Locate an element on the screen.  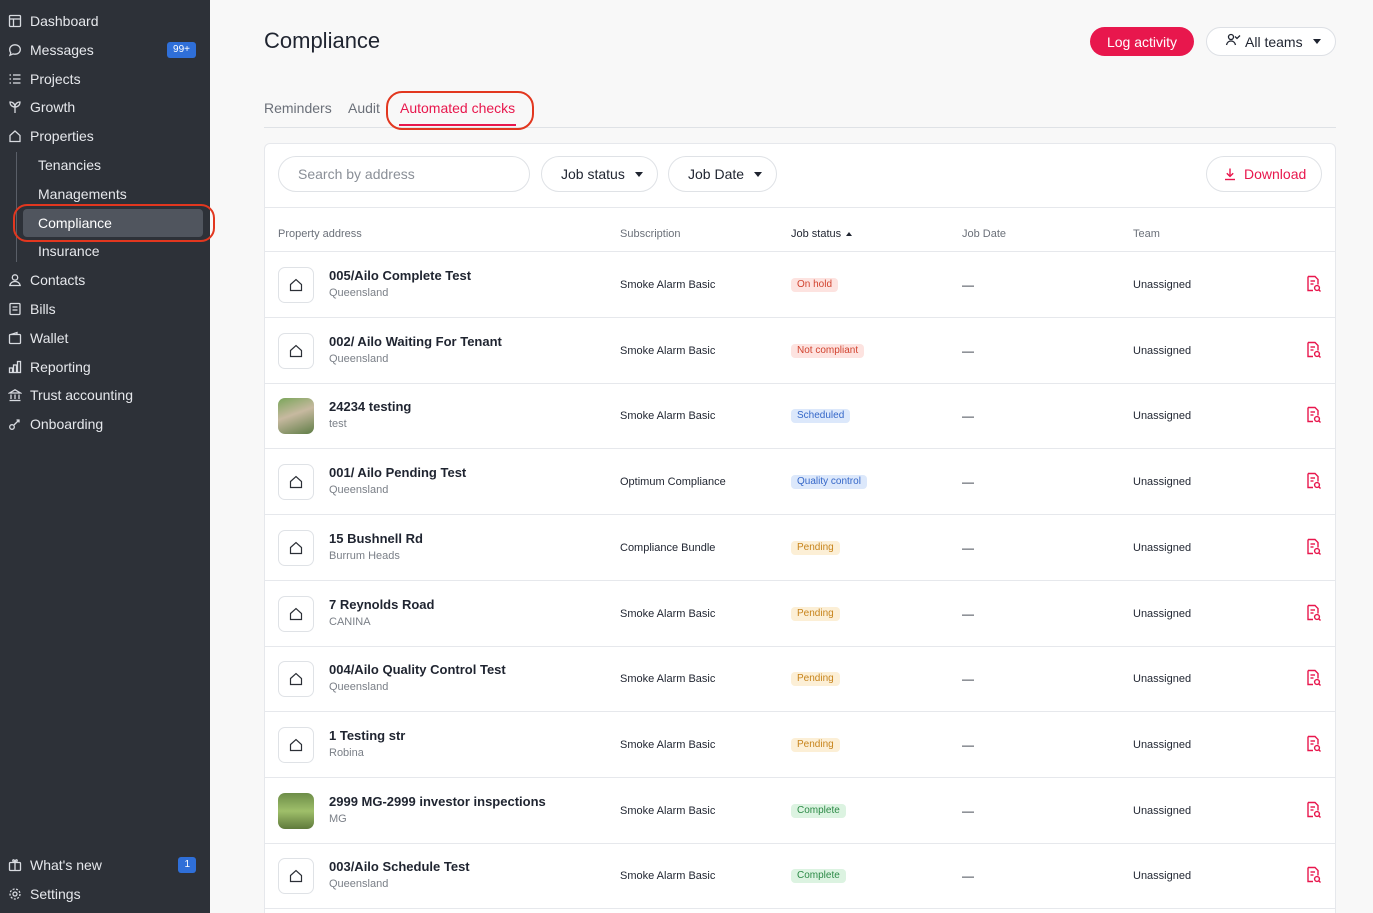
teams-label: All teams is located at coordinates (1274, 41).